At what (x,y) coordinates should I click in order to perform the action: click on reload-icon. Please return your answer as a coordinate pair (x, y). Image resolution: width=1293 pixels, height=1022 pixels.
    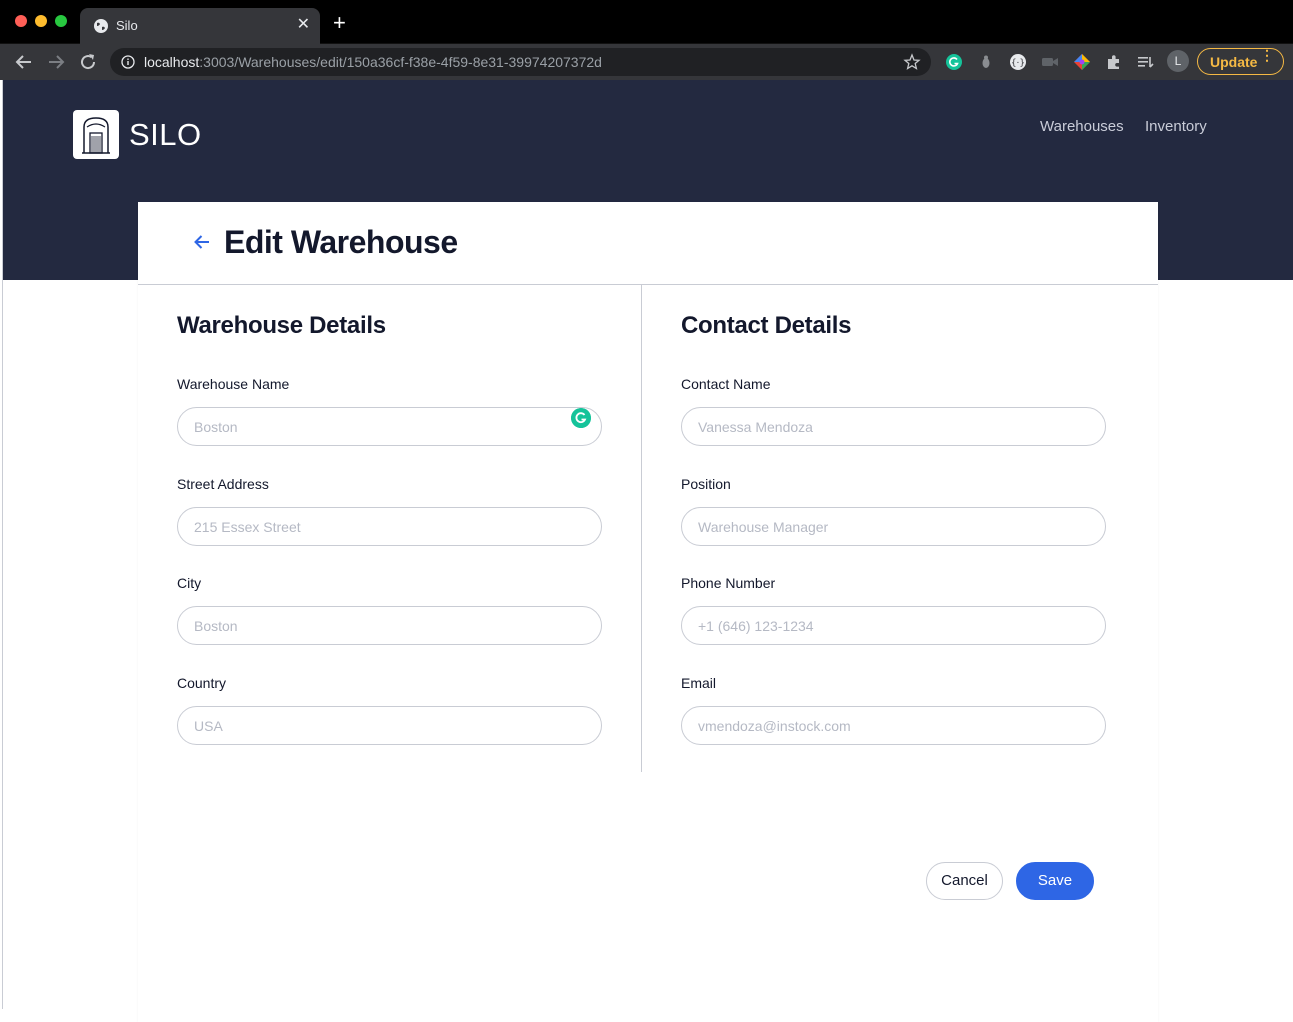
    Looking at the image, I should click on (88, 62).